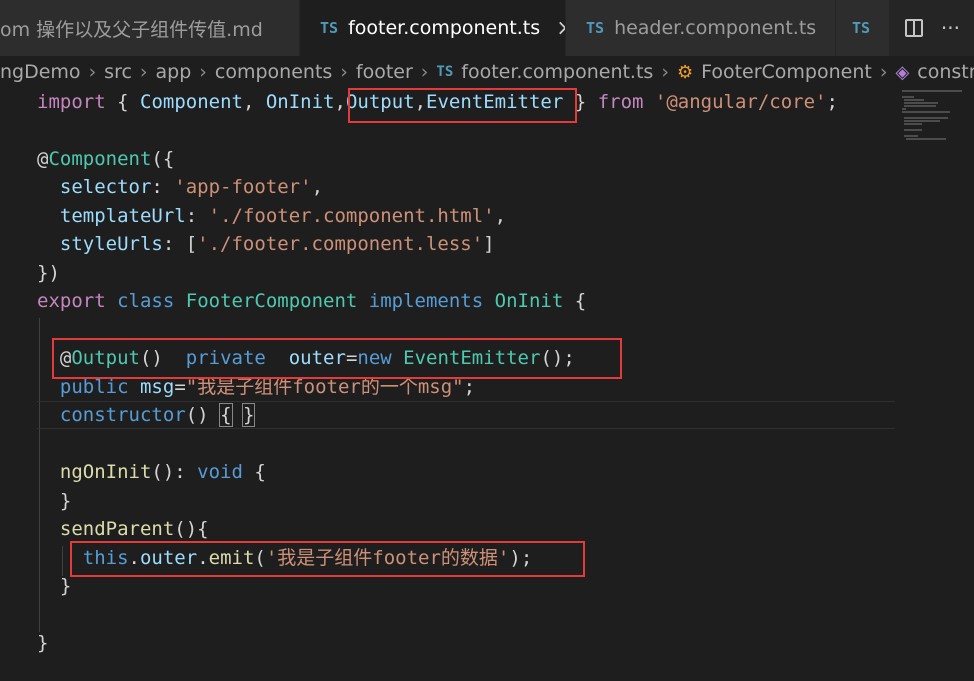 The height and width of the screenshot is (681, 974). What do you see at coordinates (902, 72) in the screenshot?
I see `method-cube-icon: ◈` at bounding box center [902, 72].